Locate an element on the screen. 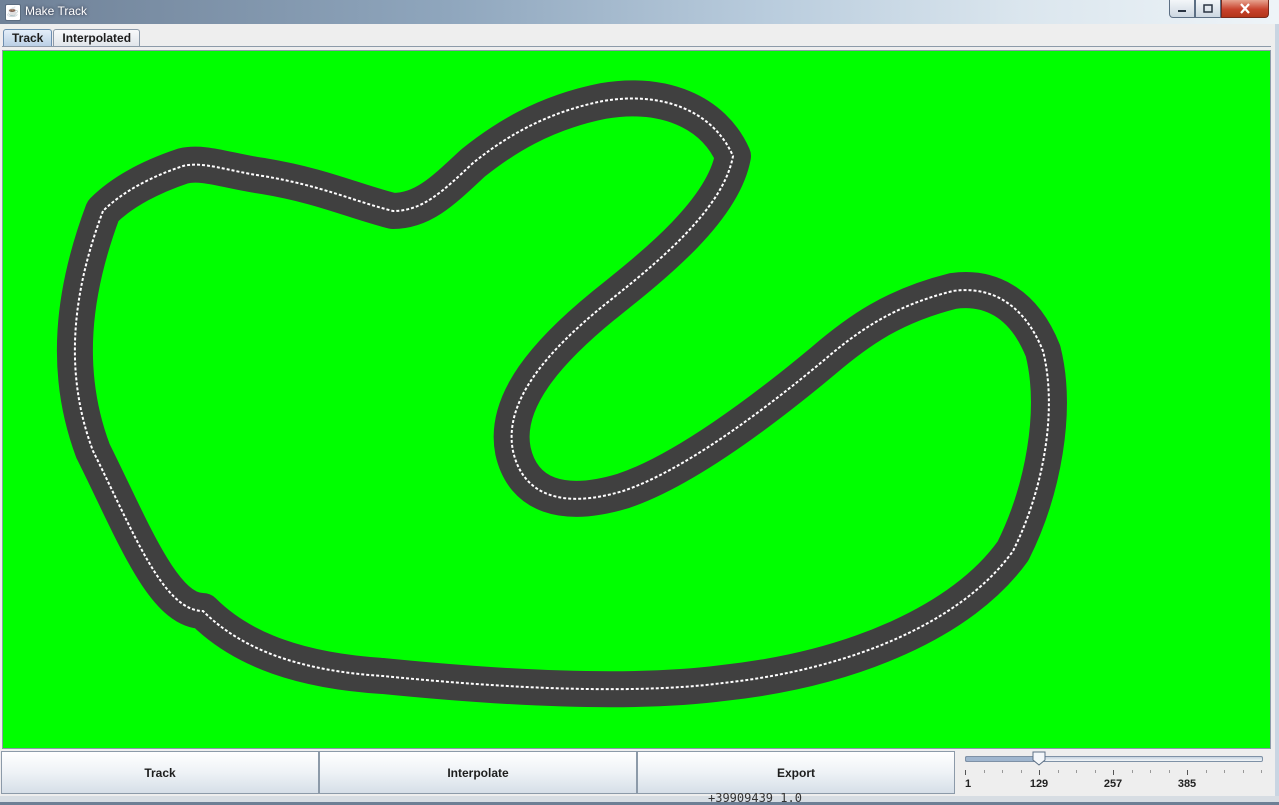 The image size is (1279, 805). close-button is located at coordinates (1245, 9).